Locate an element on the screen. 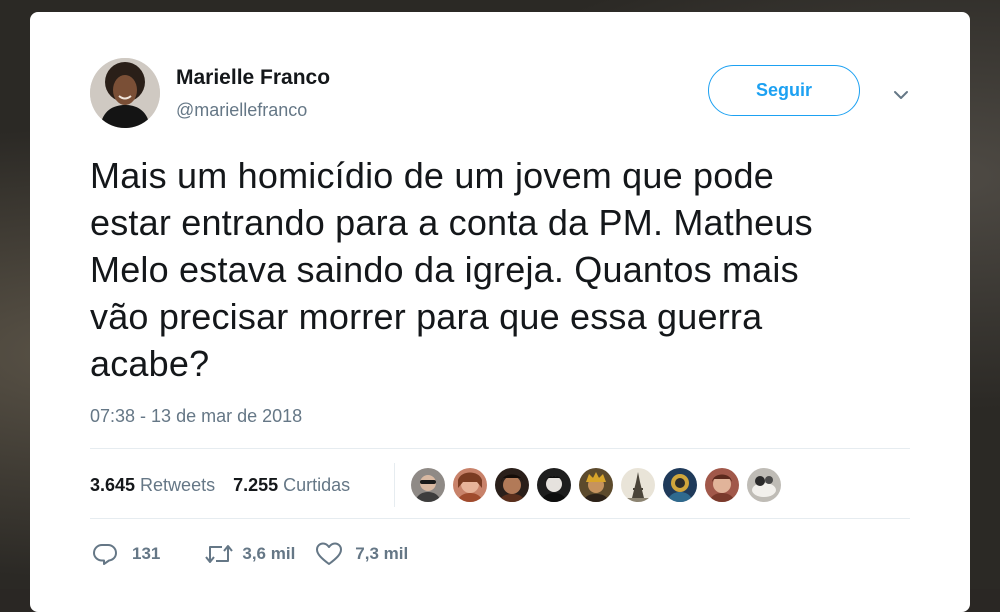 This screenshot has height=612, width=1000. author-handle: @mariellefranco is located at coordinates (241, 110).